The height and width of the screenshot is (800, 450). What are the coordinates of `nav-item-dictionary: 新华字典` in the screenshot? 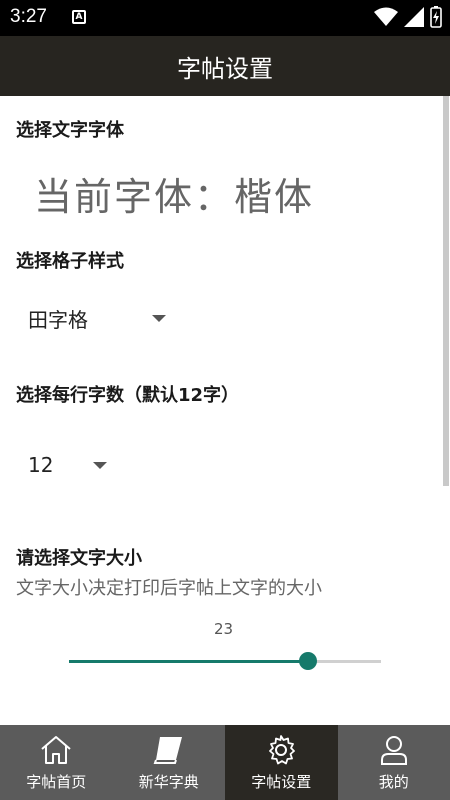 It's located at (169, 762).